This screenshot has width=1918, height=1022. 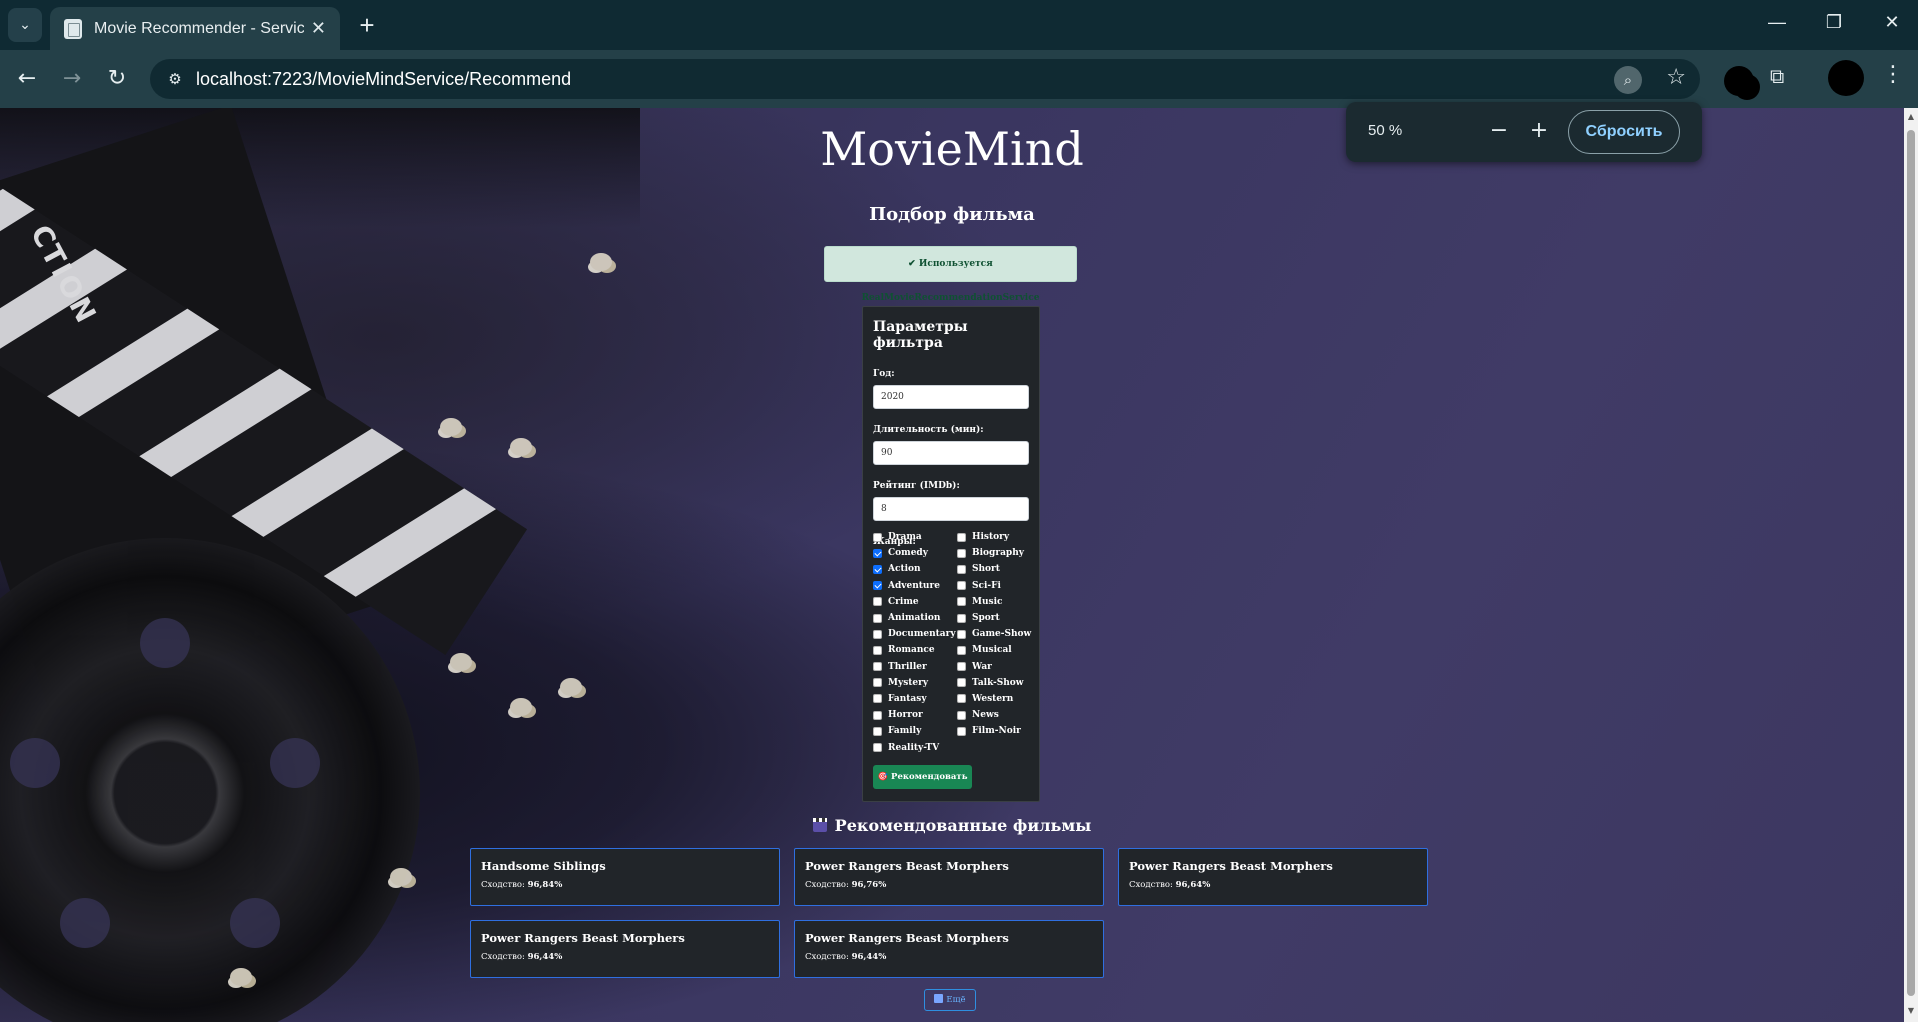 I want to click on bookmark-star-icon: ☆, so click(x=1676, y=77).